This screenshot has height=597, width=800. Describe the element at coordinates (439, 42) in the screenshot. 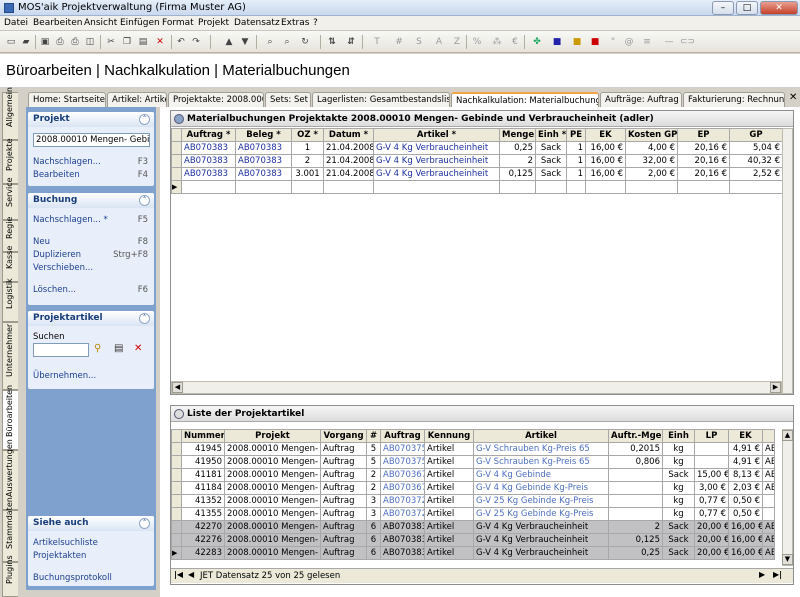

I see `a-format-icon: A` at that location.